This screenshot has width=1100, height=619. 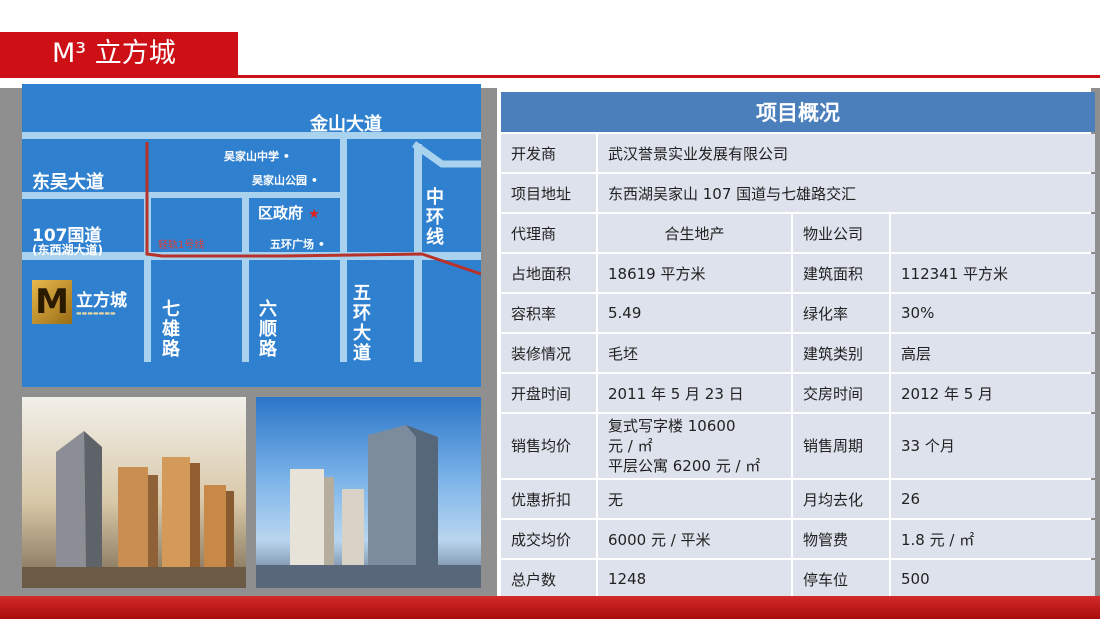 What do you see at coordinates (67, 250) in the screenshot?
I see `label-g107-sub: (东西湖大道)` at bounding box center [67, 250].